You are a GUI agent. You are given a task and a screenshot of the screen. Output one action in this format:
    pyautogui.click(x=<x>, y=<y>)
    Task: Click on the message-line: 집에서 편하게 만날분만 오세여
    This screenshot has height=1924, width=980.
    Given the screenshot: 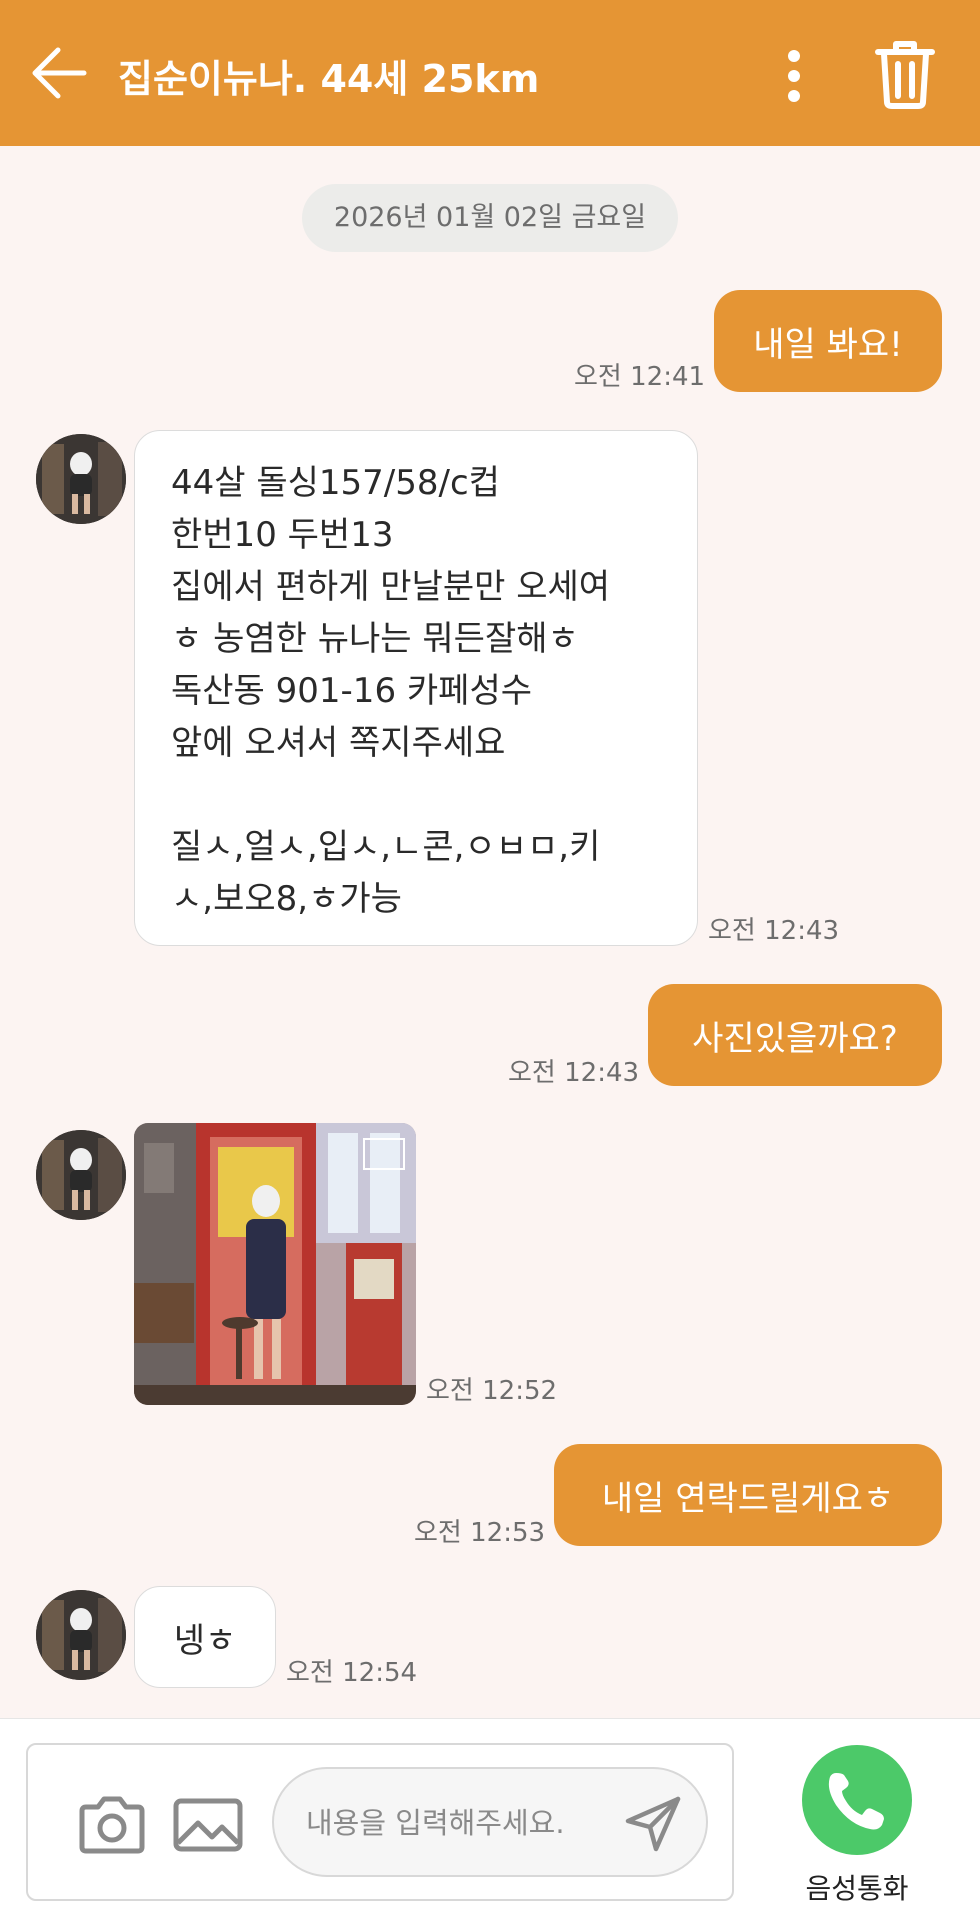 What is the action you would take?
    pyautogui.click(x=391, y=587)
    